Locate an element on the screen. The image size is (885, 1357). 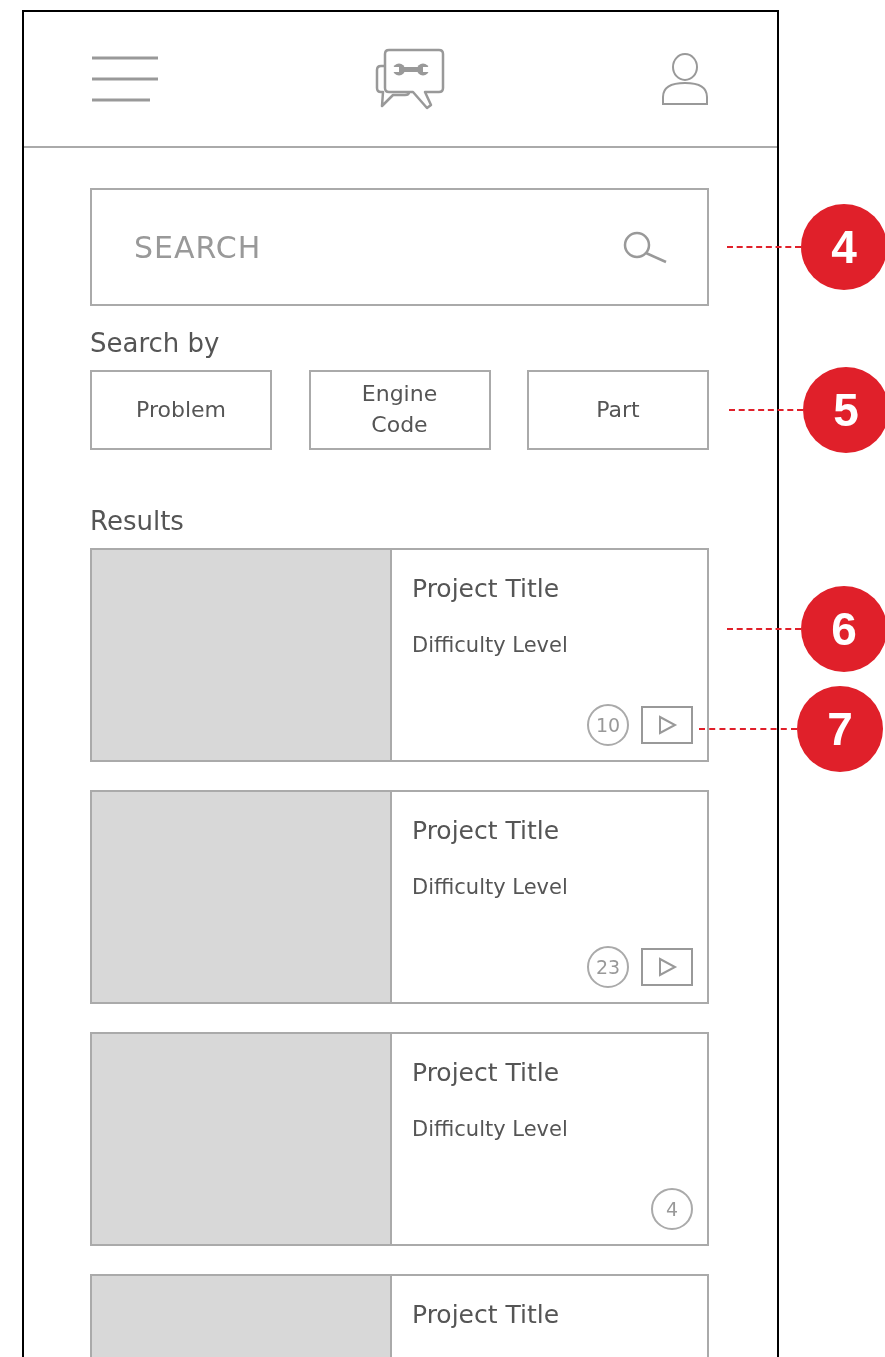
result-card: Project Title Difficulty Level 23 is located at coordinates (399, 897).